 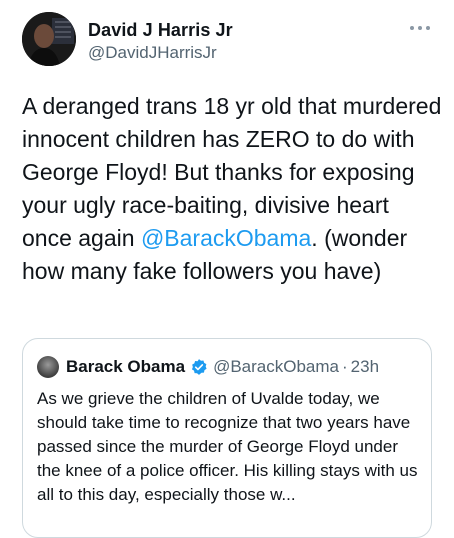 I want to click on mention-link: @BarackObama, so click(x=226, y=238).